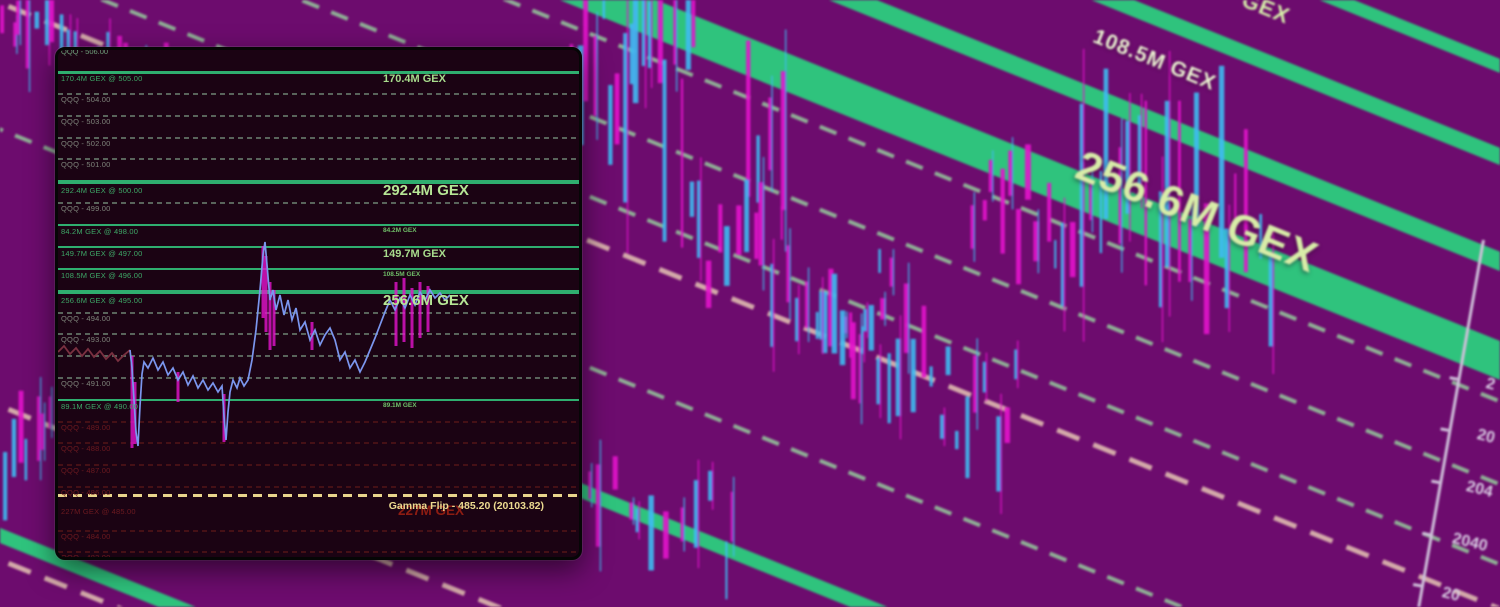 This screenshot has height=607, width=1500. I want to click on gex-right-label-505: 170.4M GEX, so click(414, 79).